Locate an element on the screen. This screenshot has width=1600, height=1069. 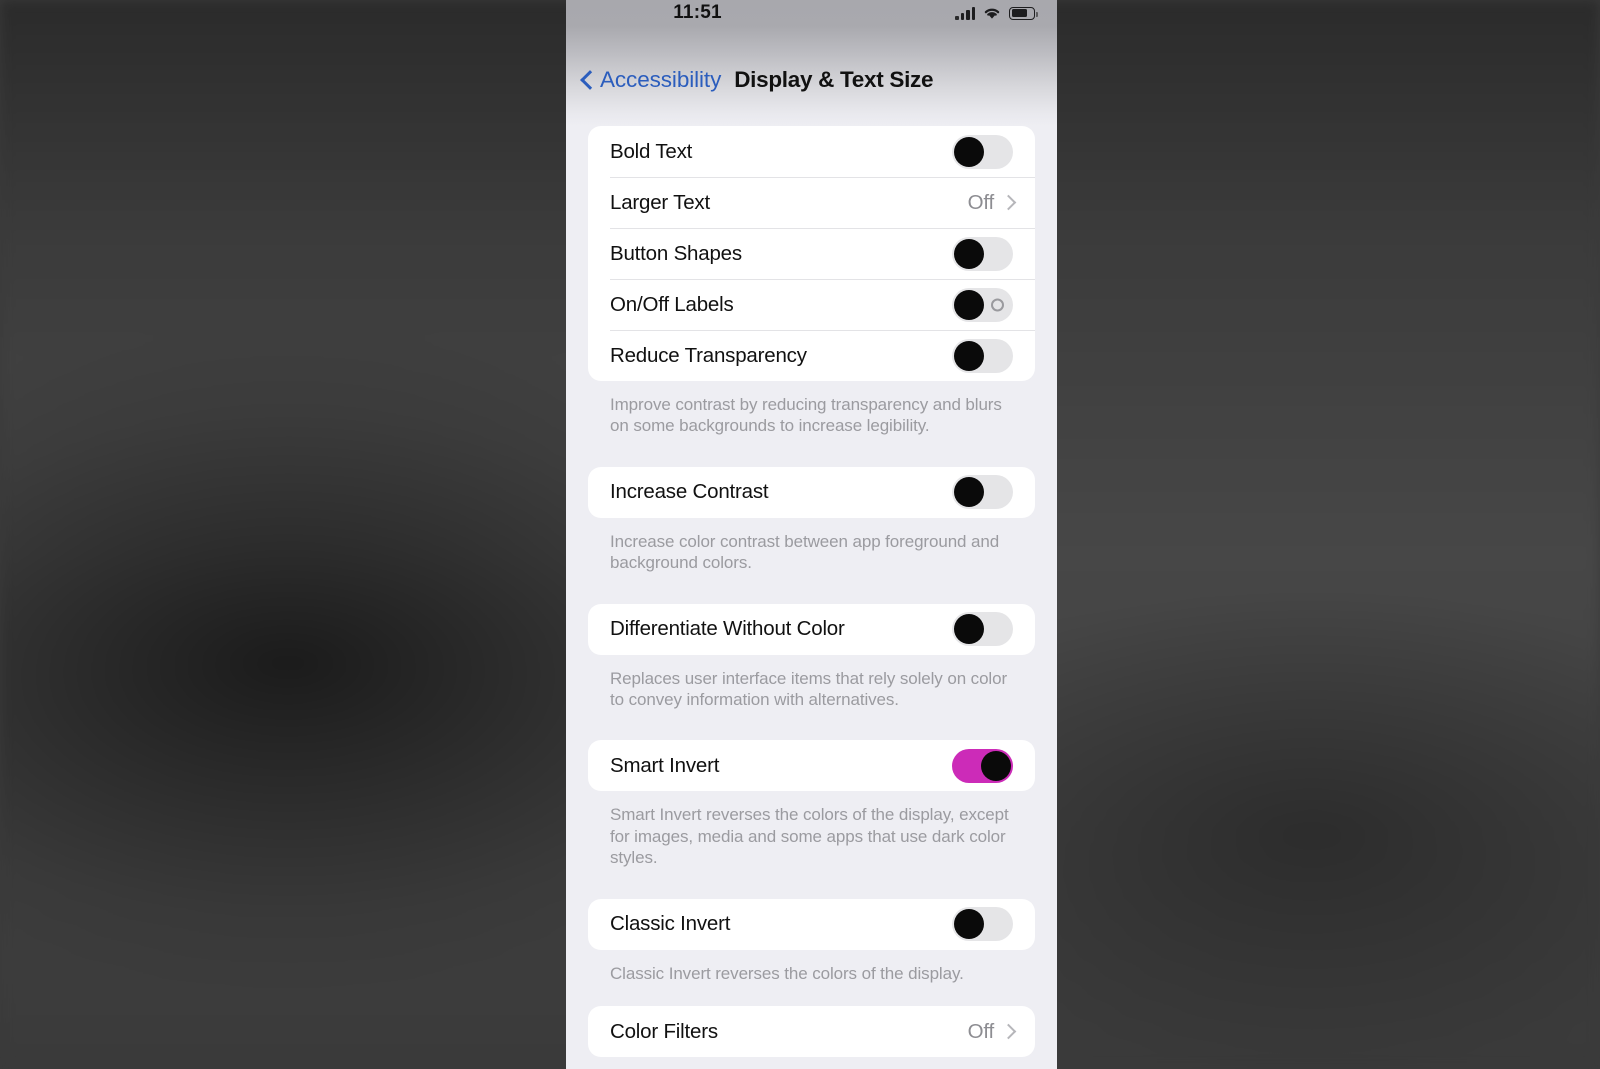
back-button: Accessibility is located at coordinates (650, 80).